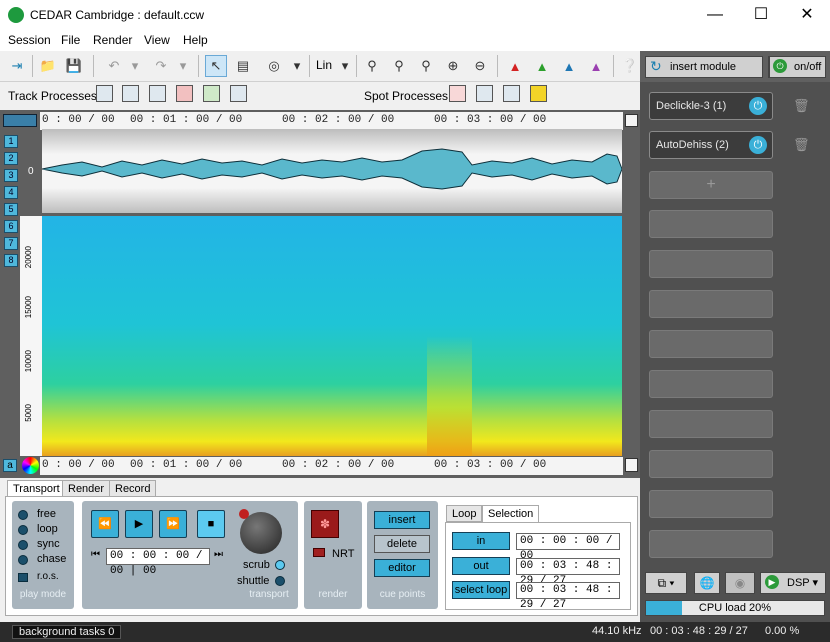  Describe the element at coordinates (211, 524) in the screenshot. I see `stop-button: ■` at that location.